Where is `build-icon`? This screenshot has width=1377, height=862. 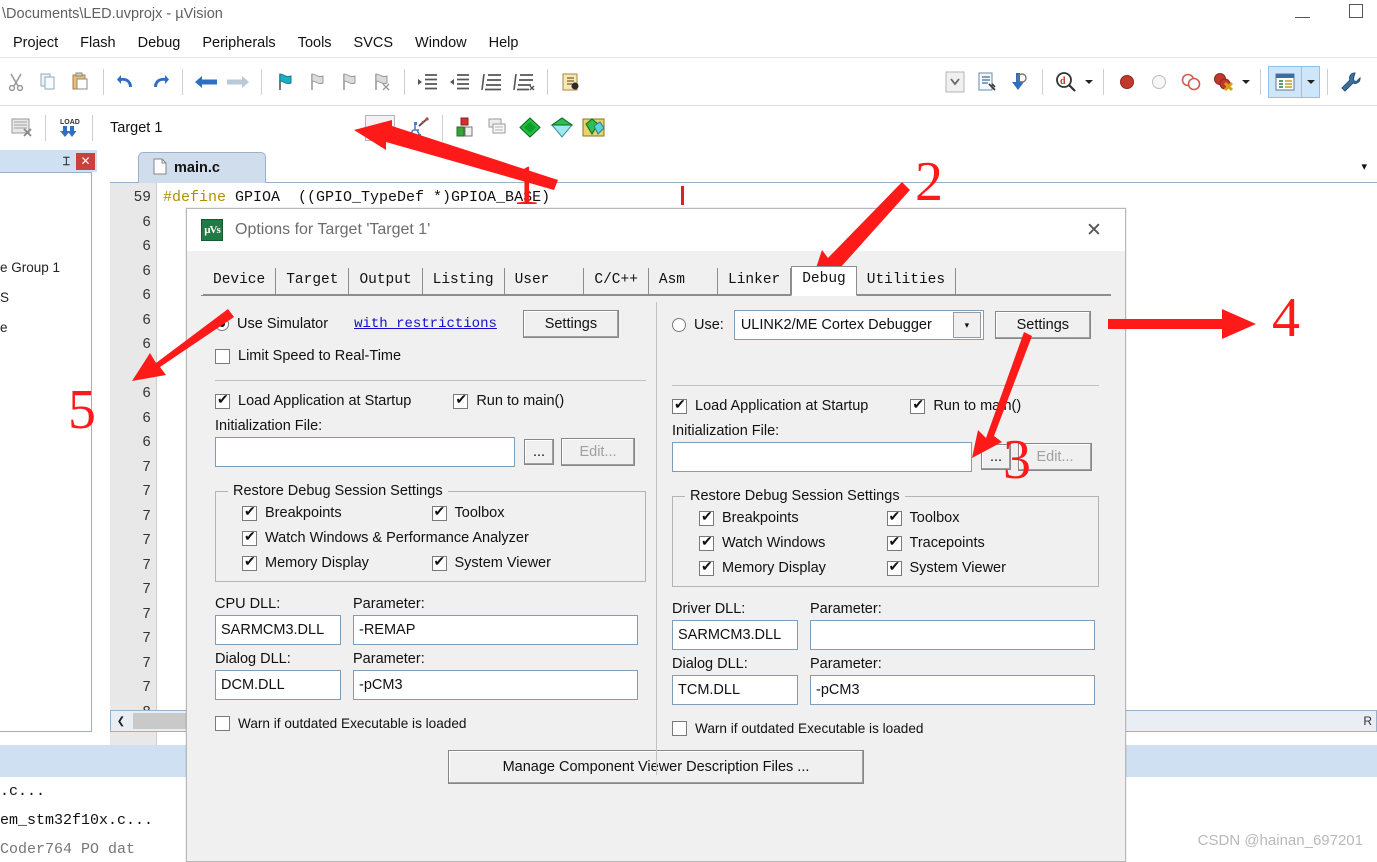
build-icon is located at coordinates (530, 128).